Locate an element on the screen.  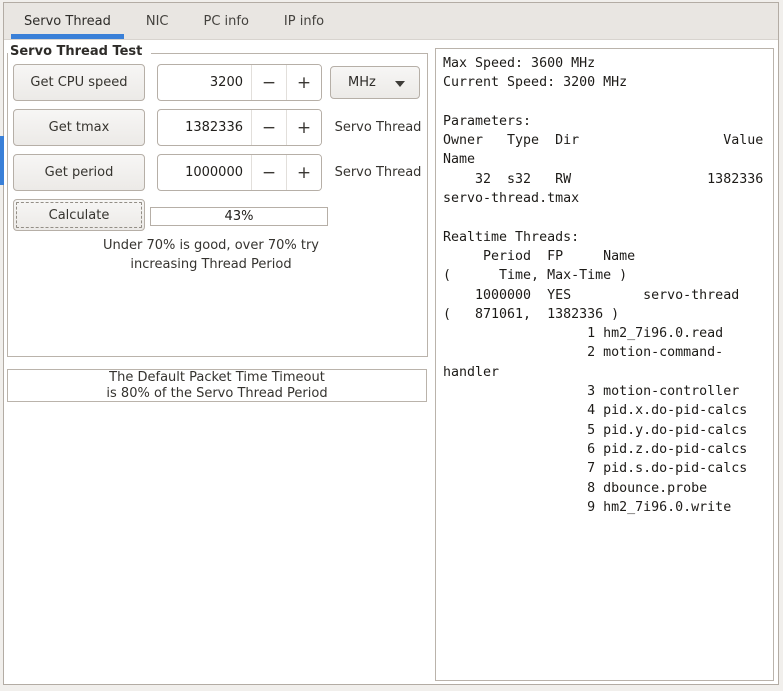
load-percent-value: 43% is located at coordinates (239, 216).